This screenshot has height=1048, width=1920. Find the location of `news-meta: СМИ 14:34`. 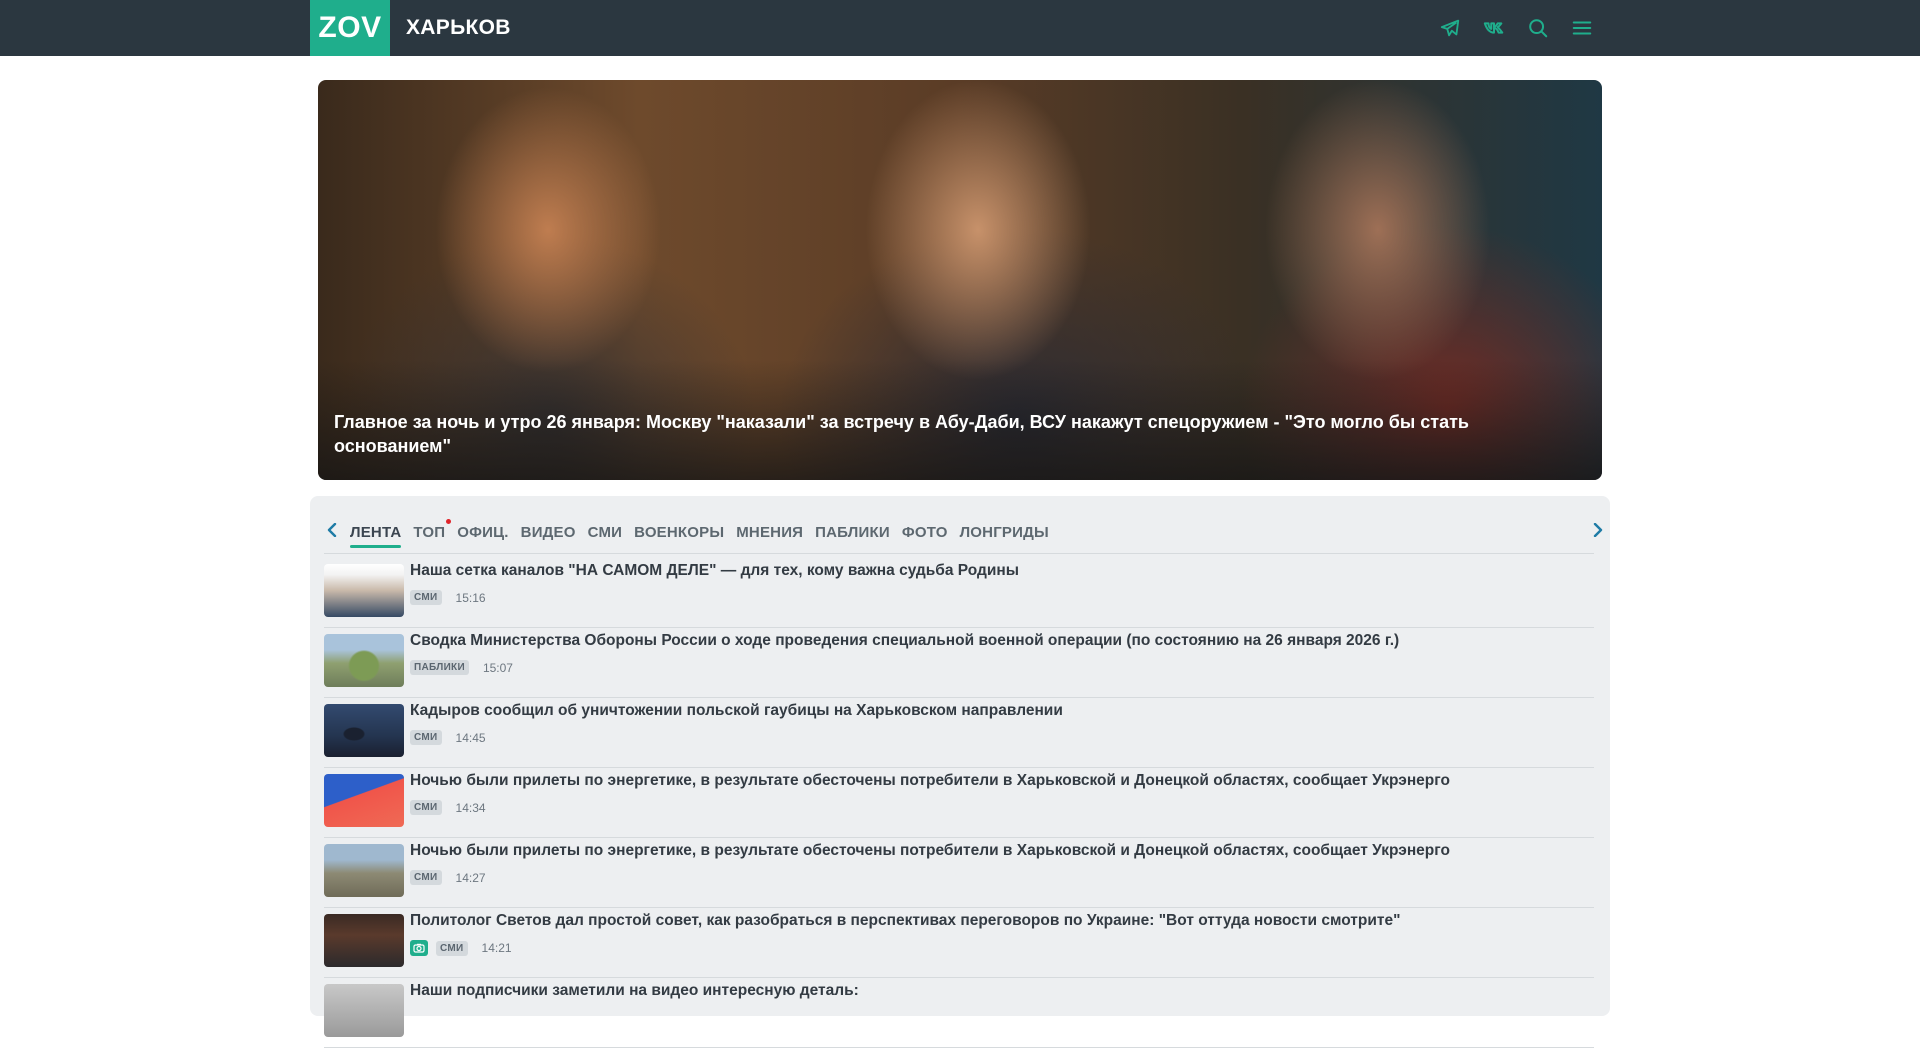

news-meta: СМИ 14:34 is located at coordinates (448, 807).